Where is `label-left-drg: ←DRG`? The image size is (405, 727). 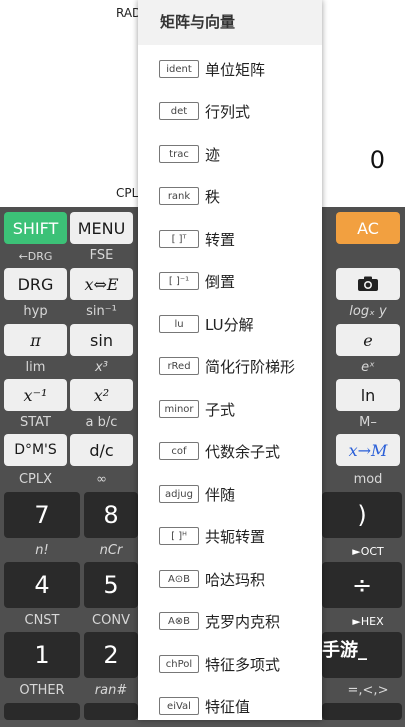 label-left-drg: ←DRG is located at coordinates (35, 256).